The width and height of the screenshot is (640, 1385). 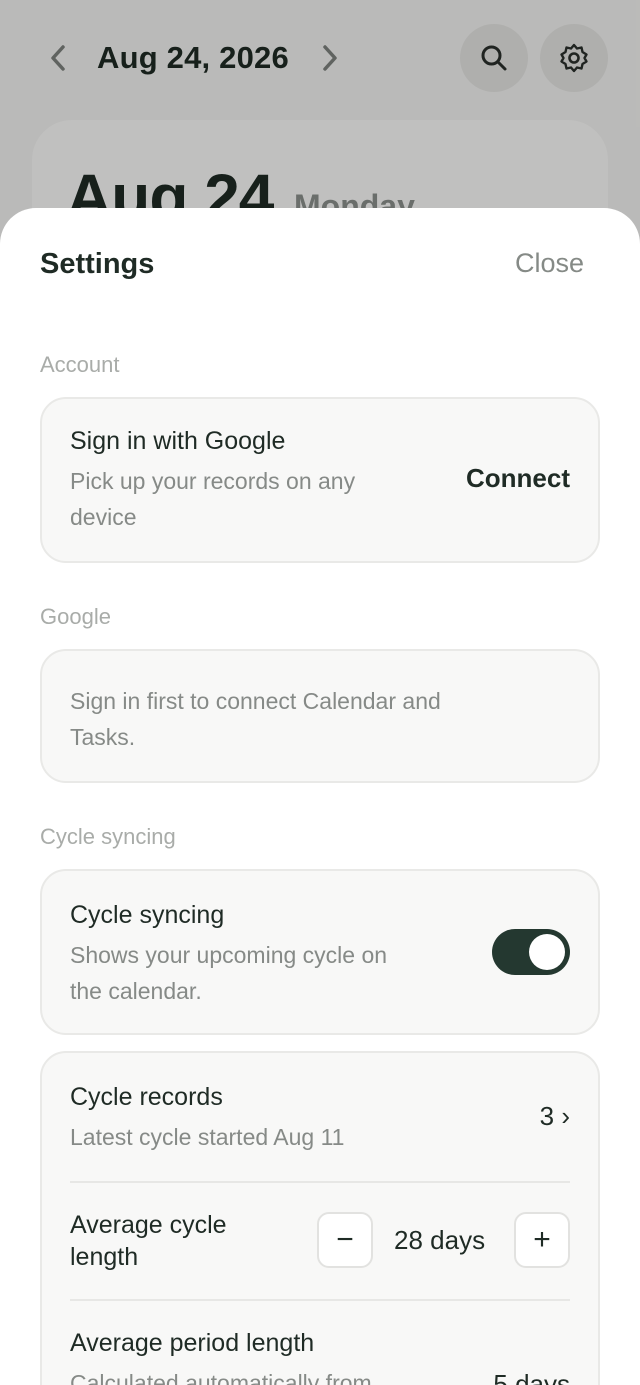 I want to click on sheet-title: Settings, so click(x=97, y=264).